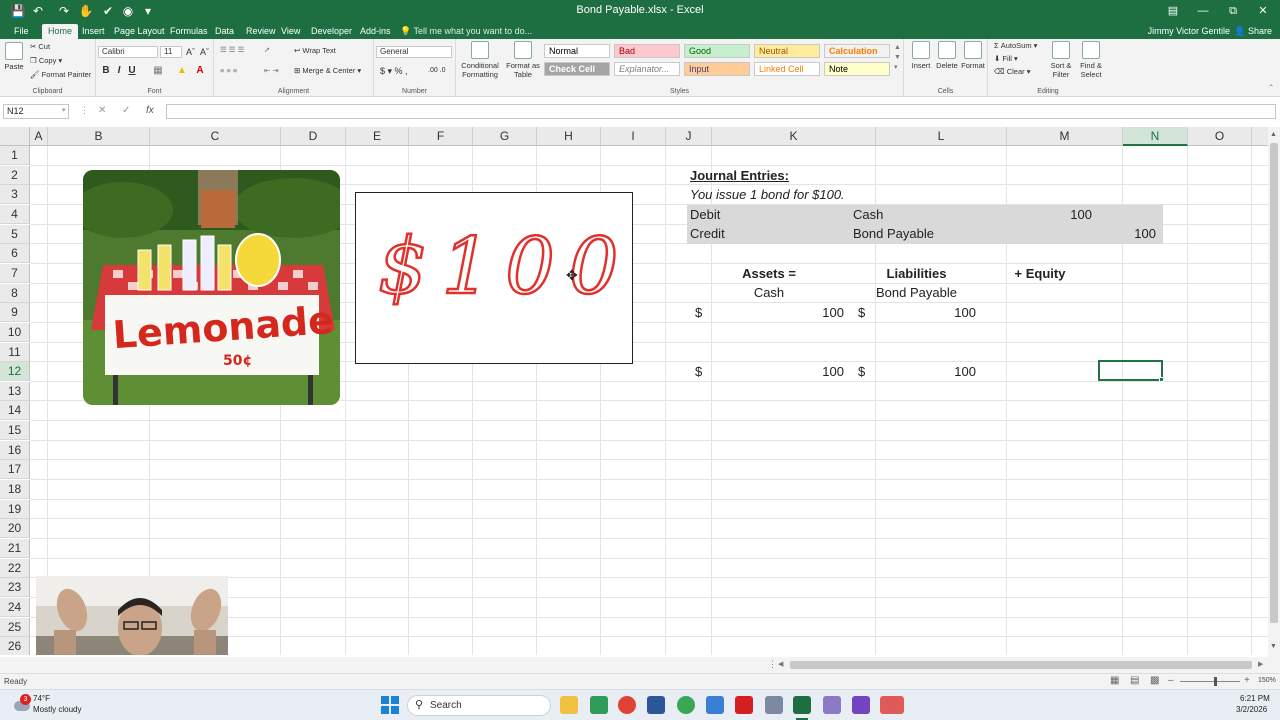 This screenshot has width=1280, height=720. I want to click on formula-input, so click(721, 111).